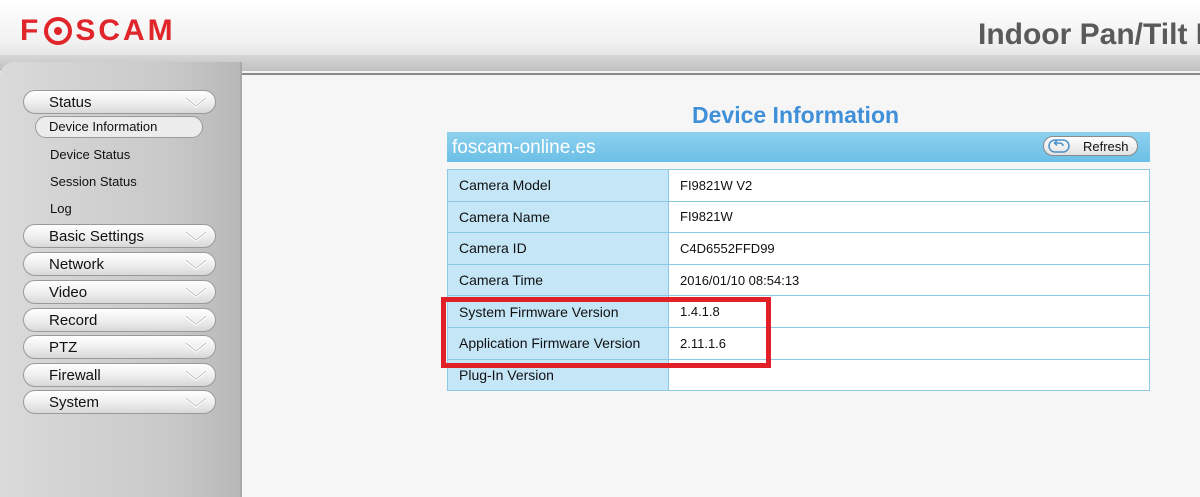 The image size is (1200, 497). Describe the element at coordinates (73, 320) in the screenshot. I see `menu-record-label: Record` at that location.